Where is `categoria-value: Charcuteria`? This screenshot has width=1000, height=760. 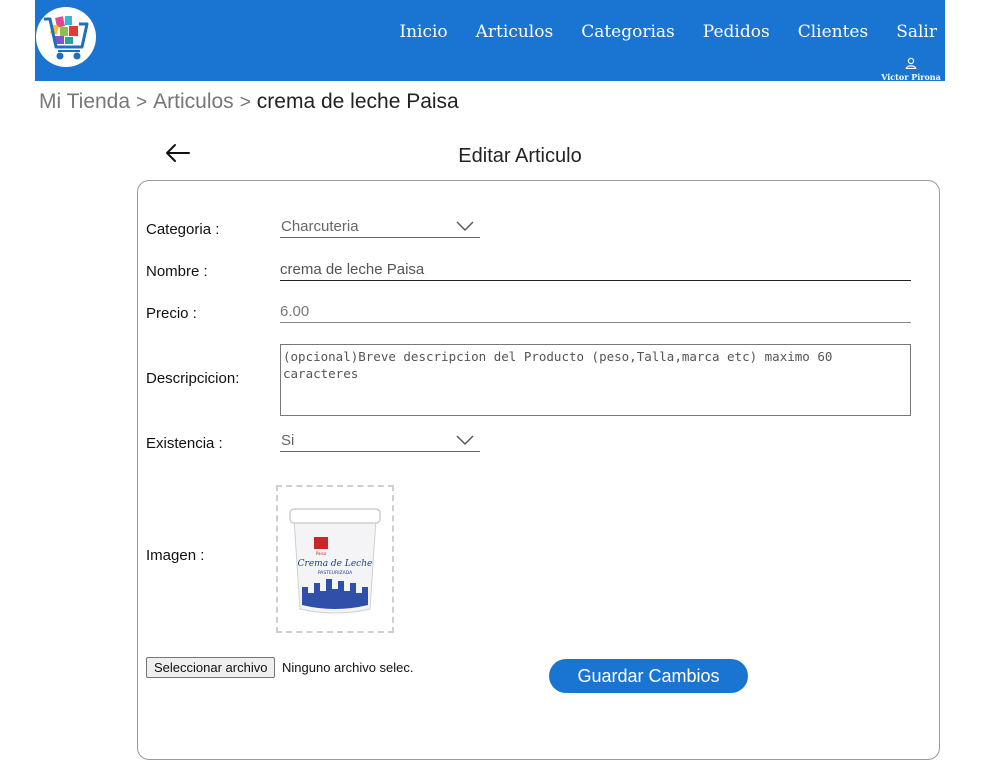
categoria-value: Charcuteria is located at coordinates (320, 226).